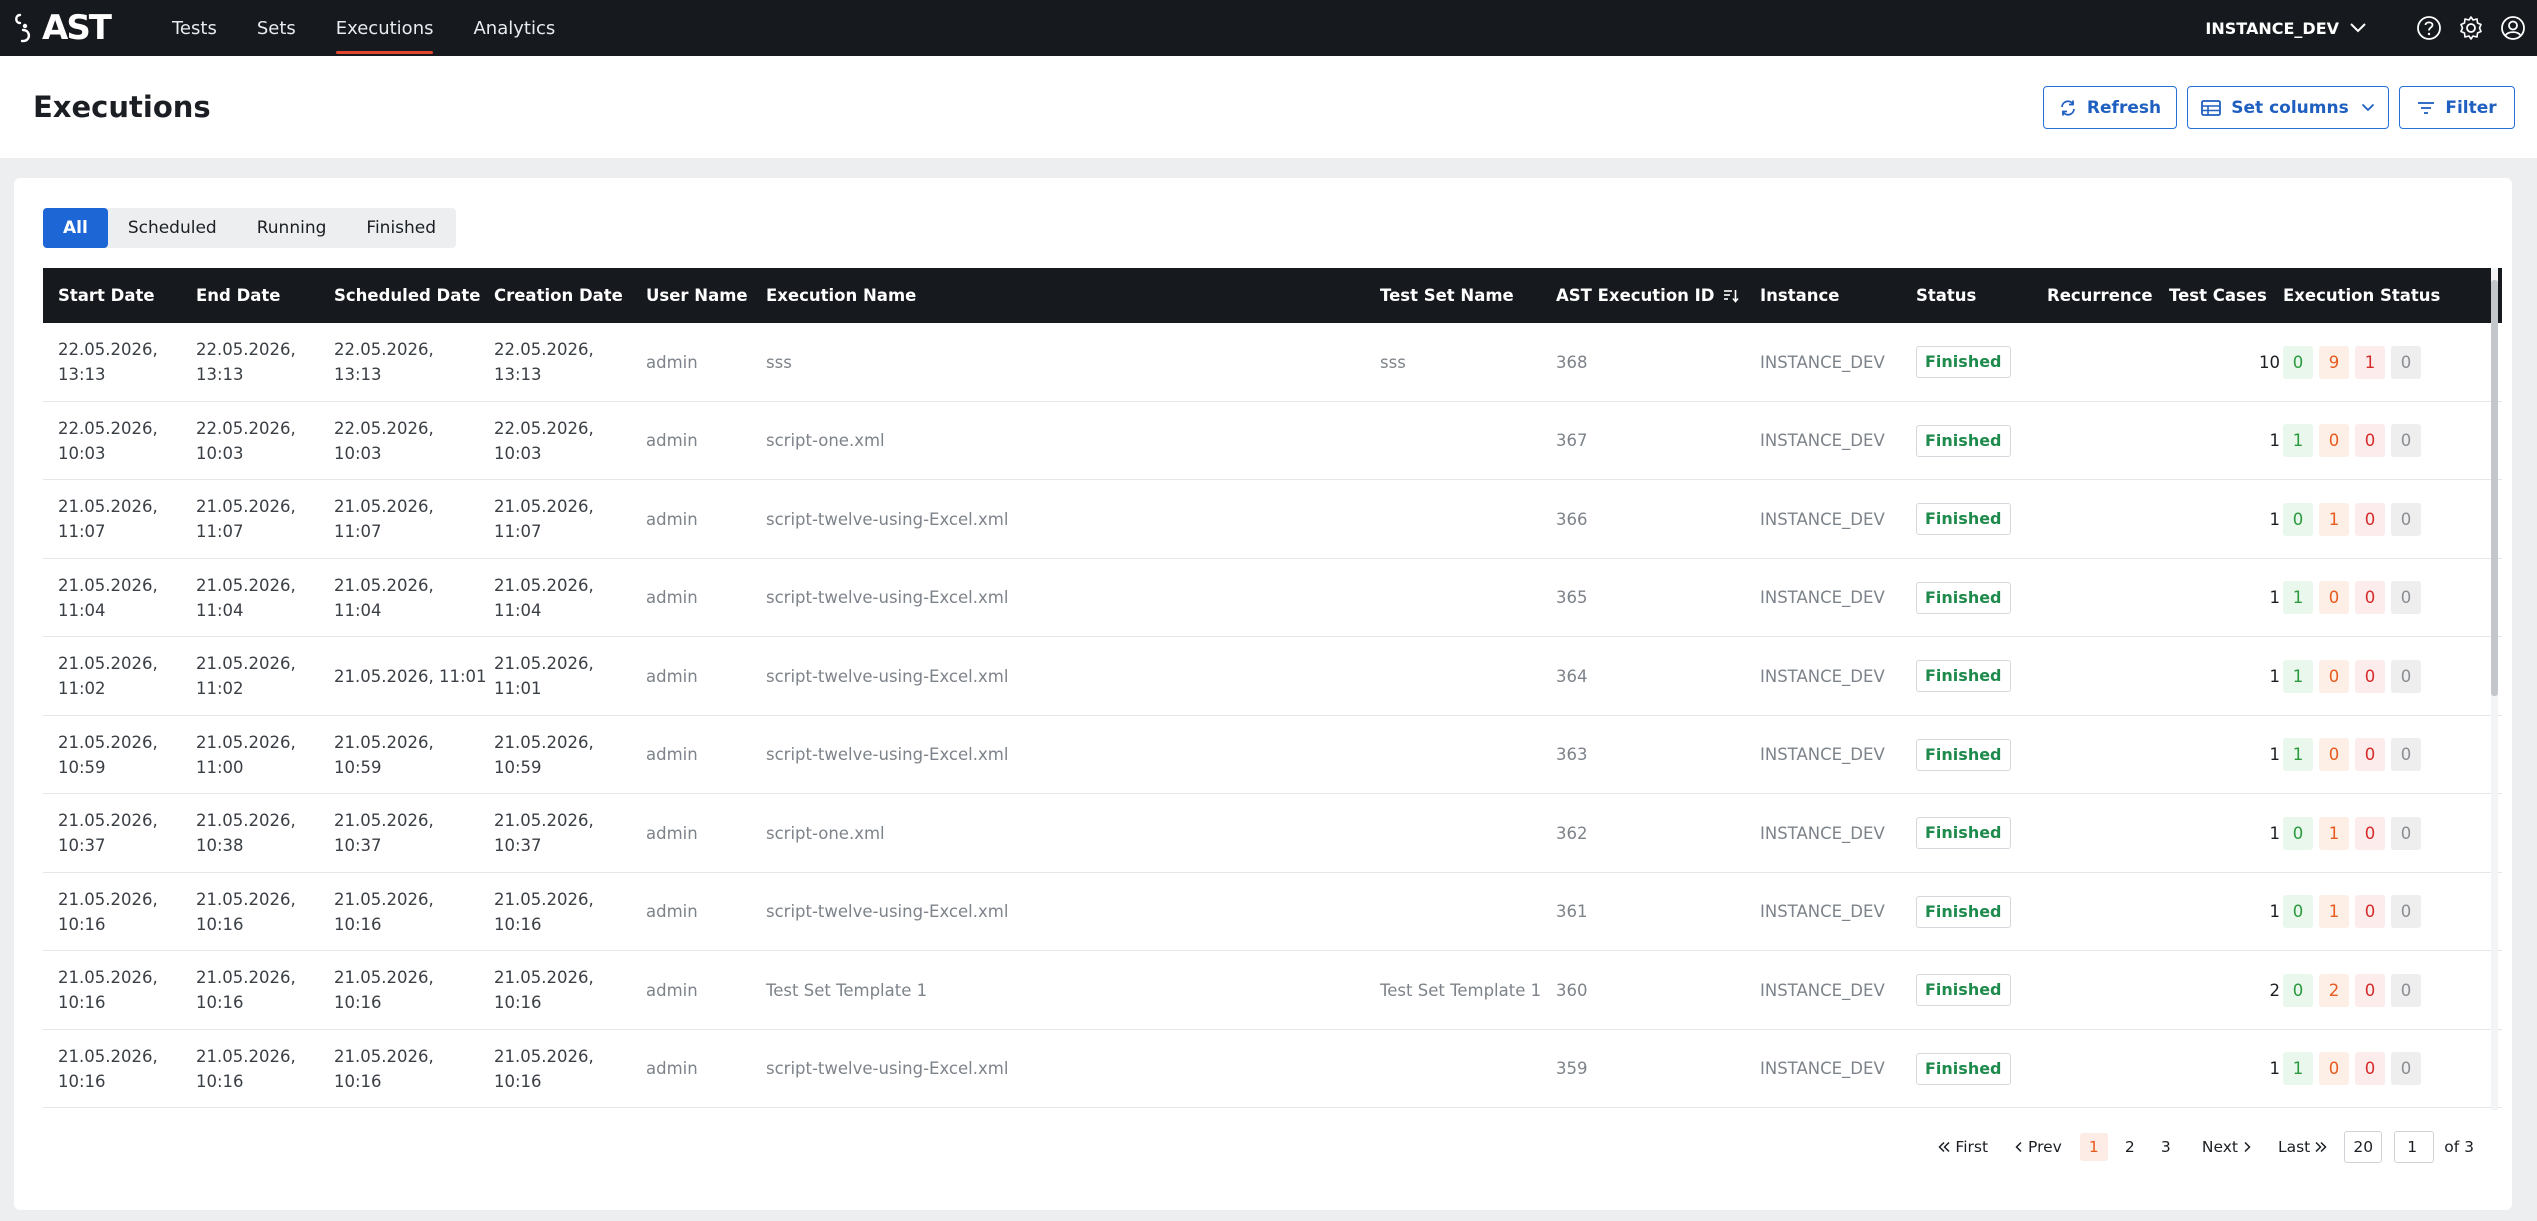 The image size is (2537, 1221). Describe the element at coordinates (2093, 1147) in the screenshot. I see `page-button-1: 1` at that location.